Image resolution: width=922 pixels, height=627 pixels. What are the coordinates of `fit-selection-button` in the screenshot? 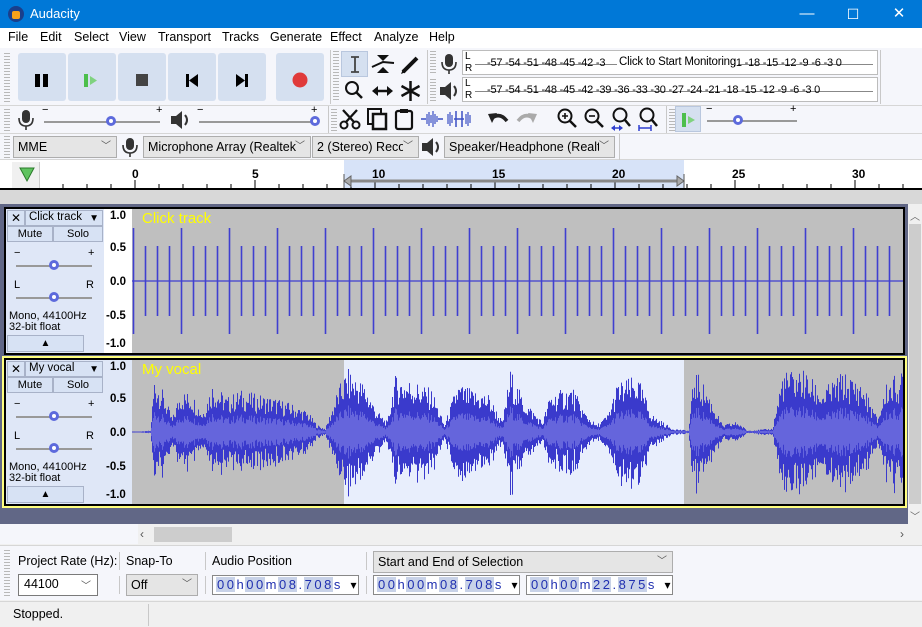 It's located at (621, 119).